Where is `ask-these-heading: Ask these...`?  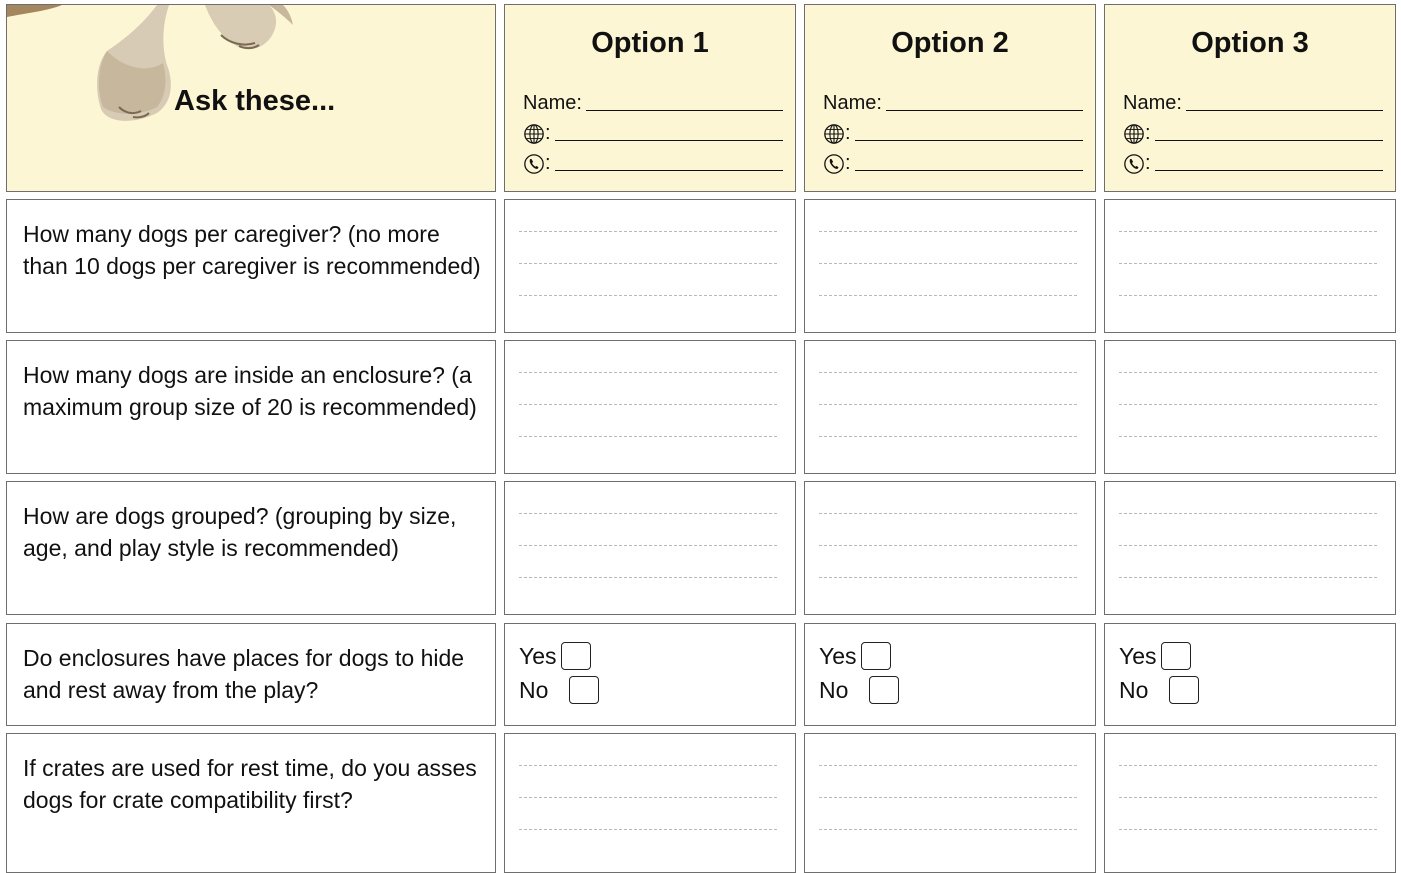 ask-these-heading: Ask these... is located at coordinates (255, 101).